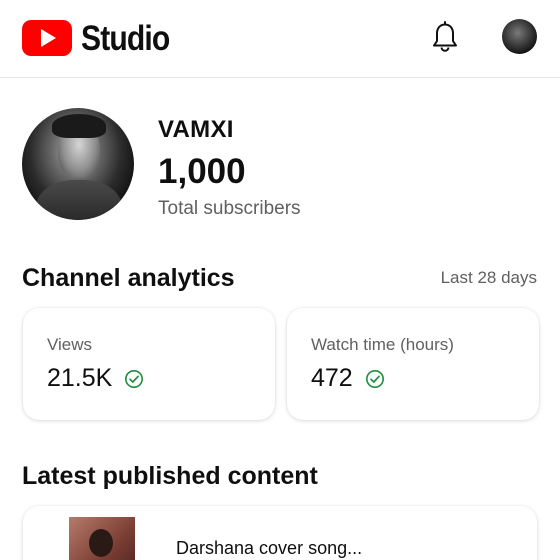  What do you see at coordinates (280, 39) in the screenshot?
I see `top-app-bar: Studio` at bounding box center [280, 39].